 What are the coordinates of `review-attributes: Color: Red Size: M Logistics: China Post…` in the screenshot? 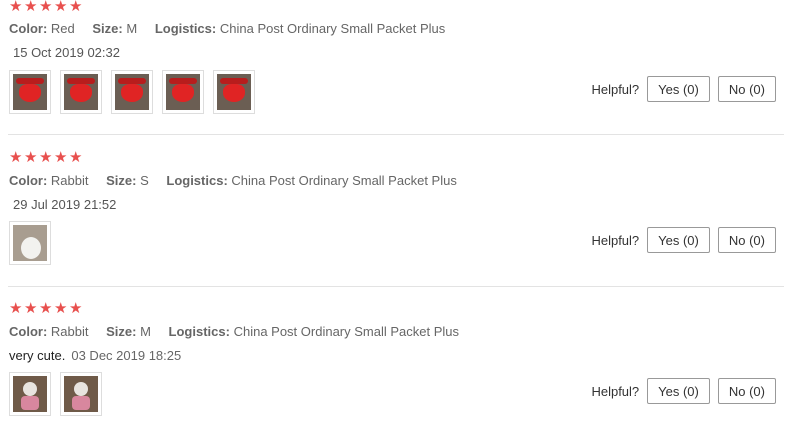 It's located at (234, 28).